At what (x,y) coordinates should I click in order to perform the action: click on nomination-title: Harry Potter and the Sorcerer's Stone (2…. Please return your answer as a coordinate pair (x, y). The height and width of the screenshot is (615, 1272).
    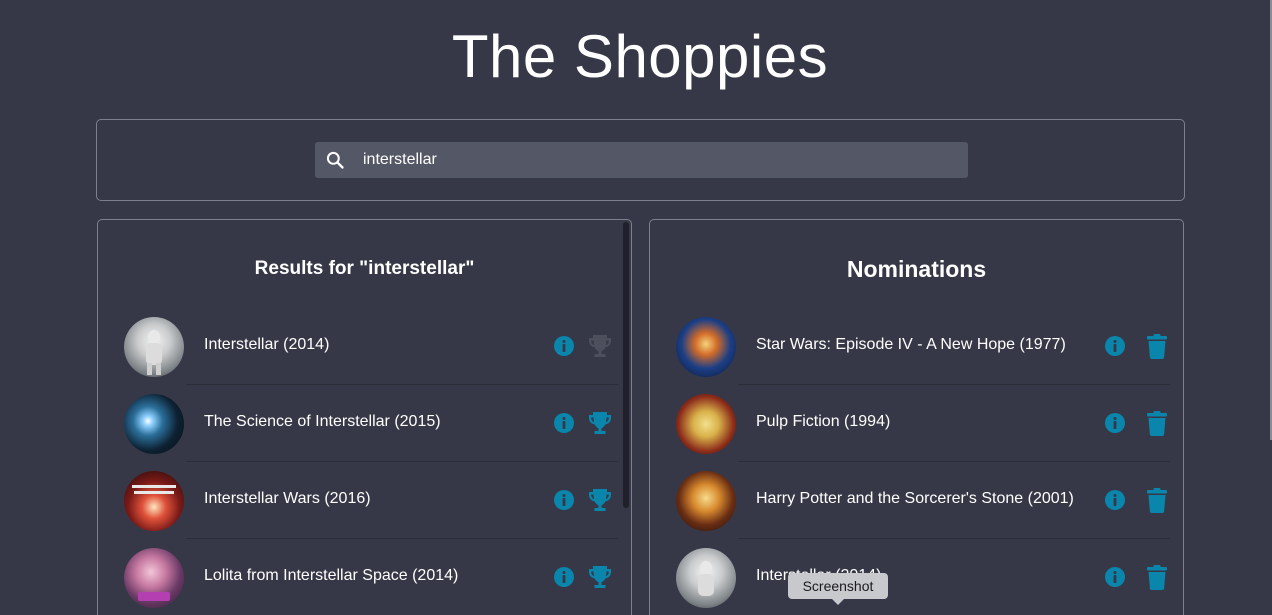
    Looking at the image, I should click on (915, 498).